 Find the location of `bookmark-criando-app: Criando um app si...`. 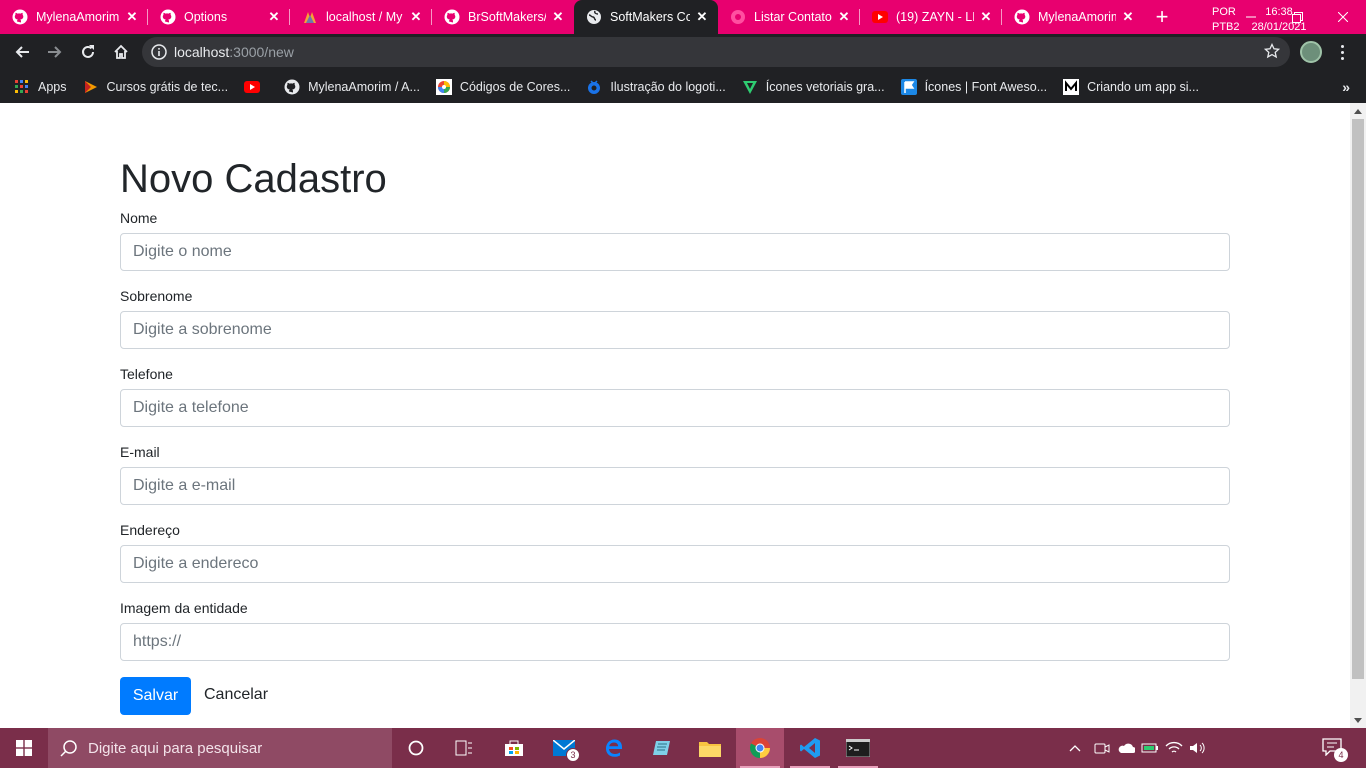

bookmark-criando-app: Criando um app si... is located at coordinates (1131, 86).